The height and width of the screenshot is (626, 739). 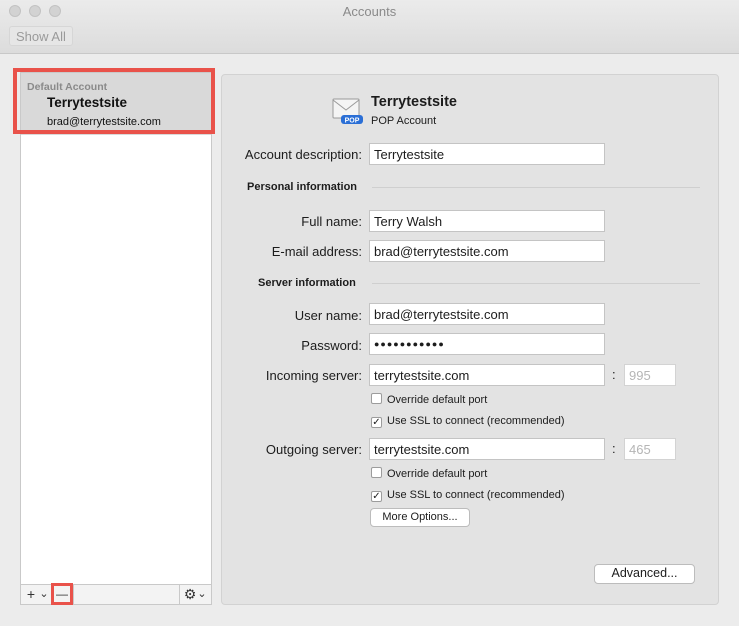 I want to click on account-type: POP Account, so click(x=404, y=121).